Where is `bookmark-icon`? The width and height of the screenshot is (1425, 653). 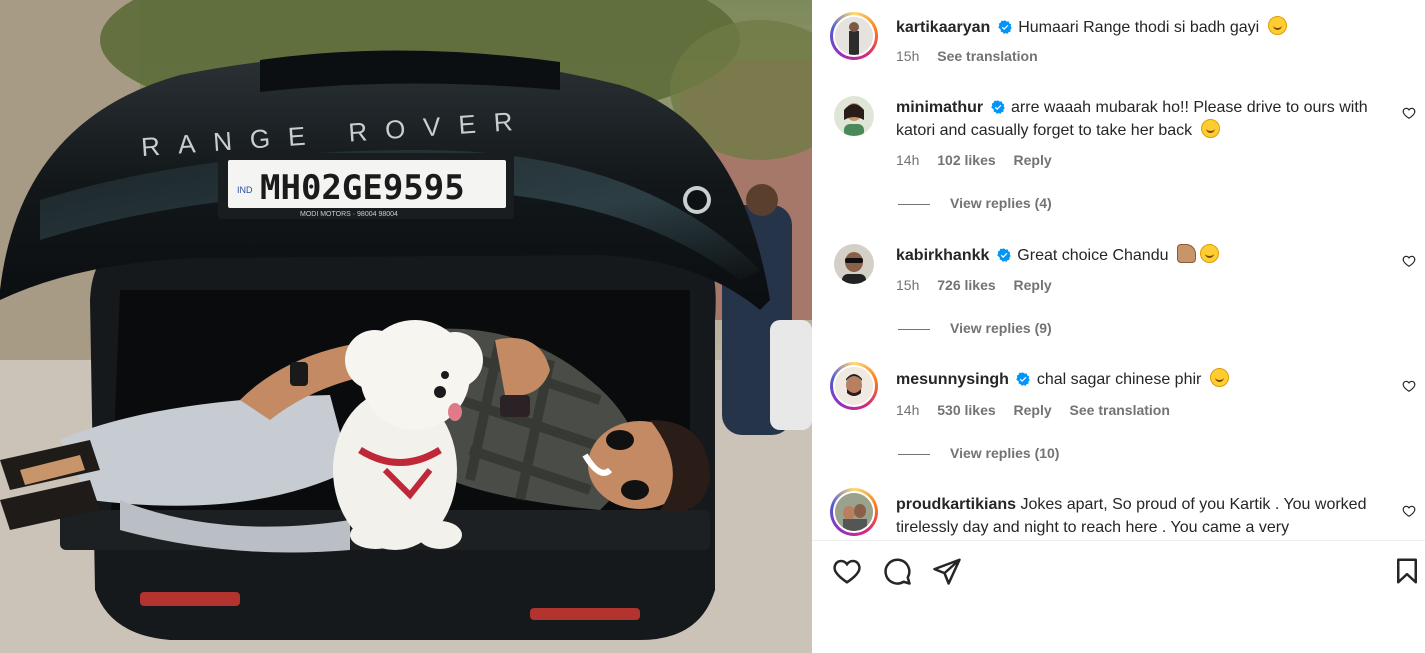 bookmark-icon is located at coordinates (1407, 571).